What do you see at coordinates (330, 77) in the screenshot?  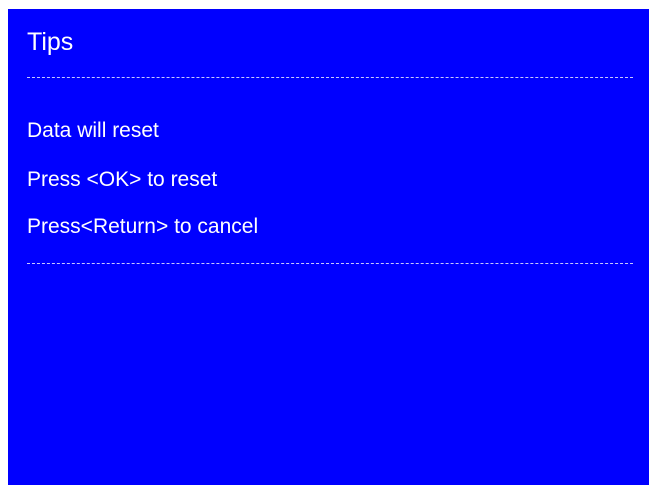 I see `divider-top` at bounding box center [330, 77].